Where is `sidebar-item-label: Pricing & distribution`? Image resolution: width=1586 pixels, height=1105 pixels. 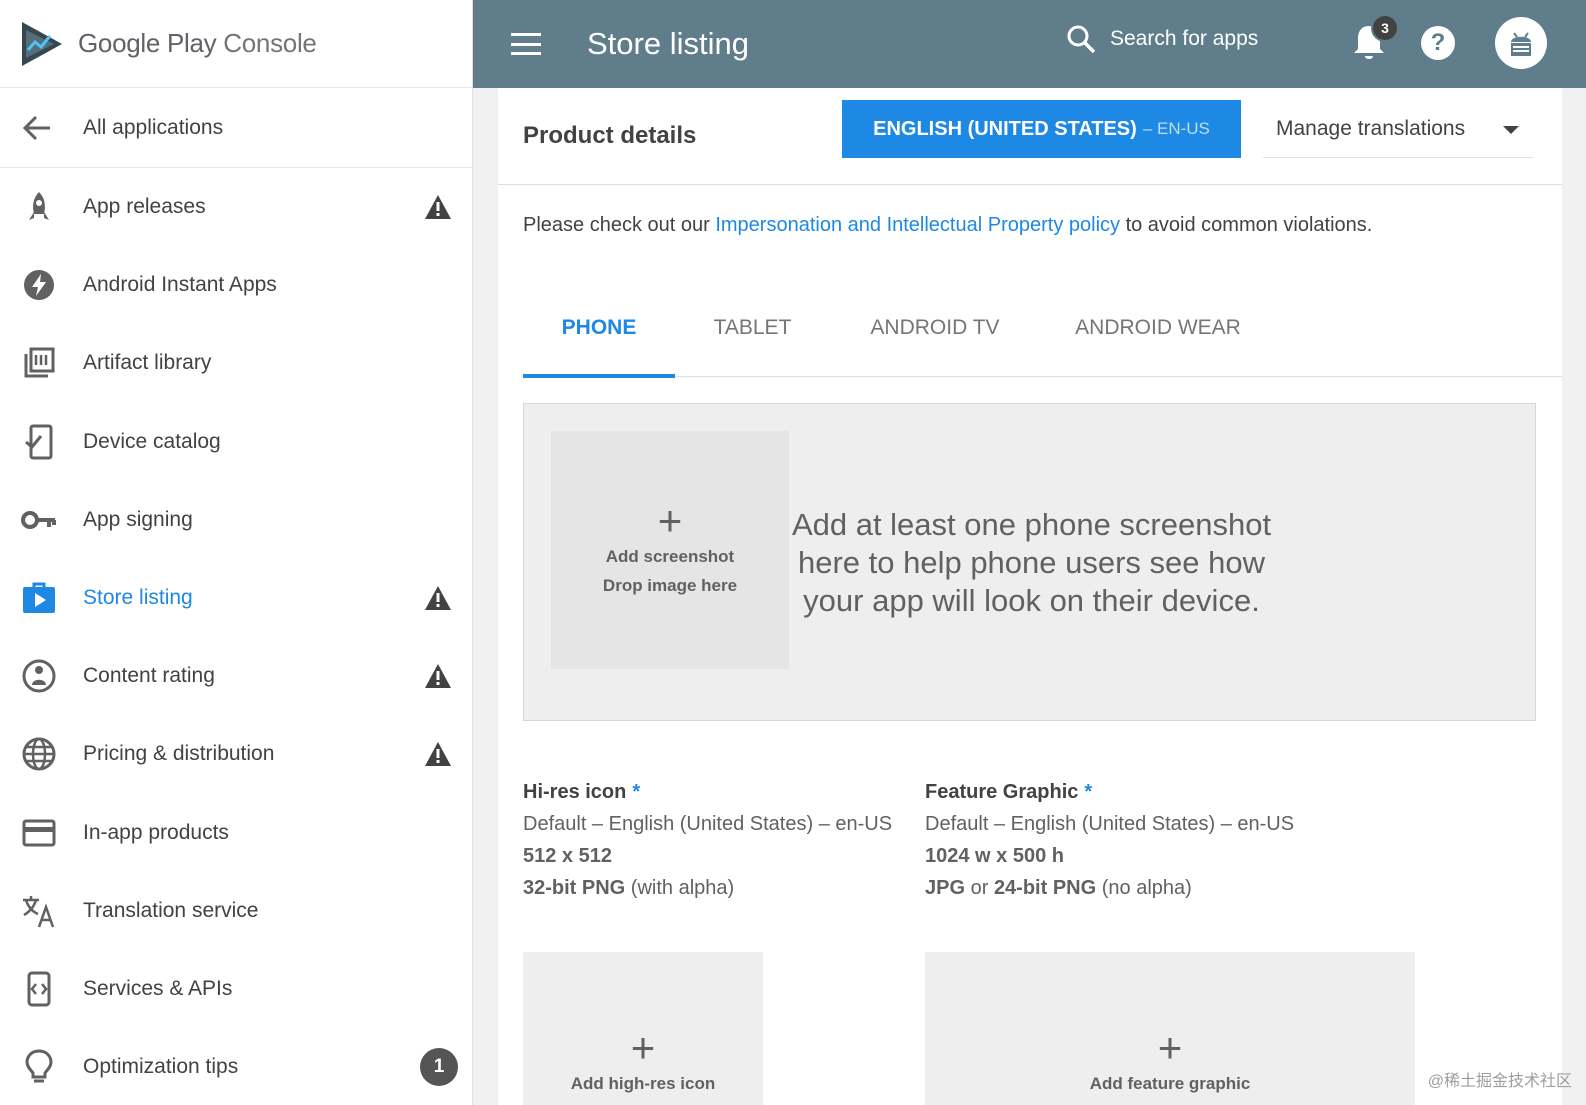
sidebar-item-label: Pricing & distribution is located at coordinates (179, 754).